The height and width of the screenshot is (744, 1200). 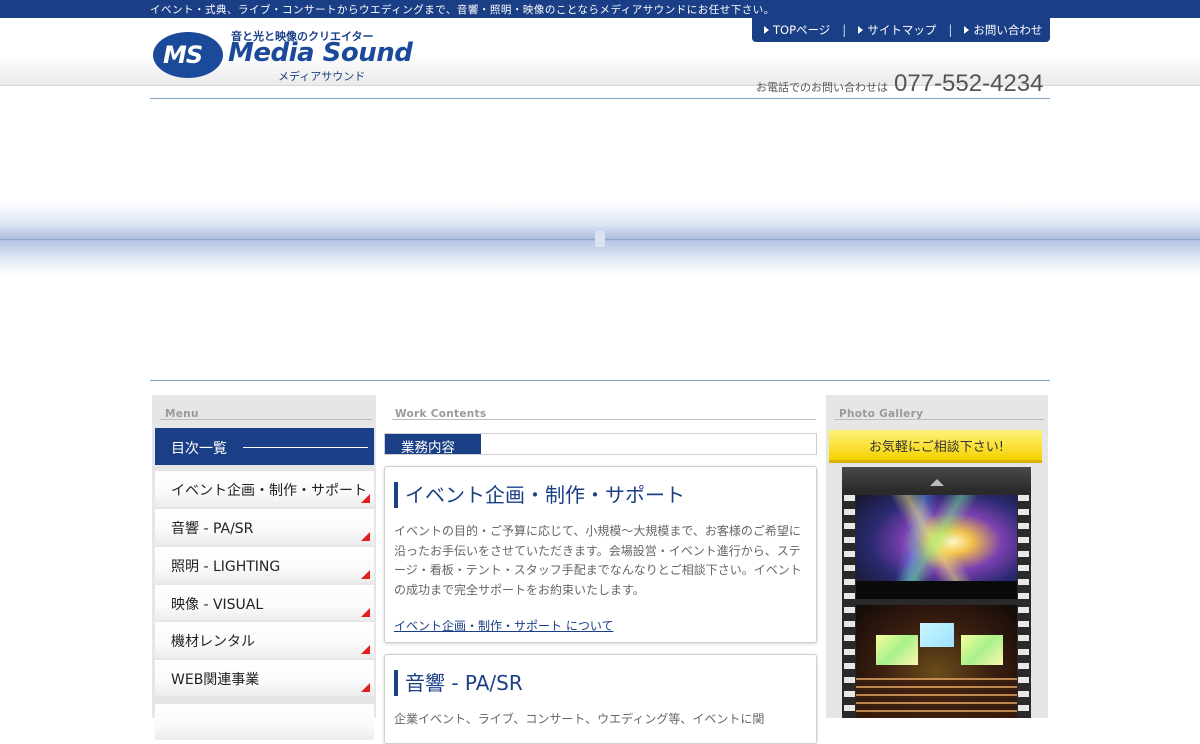 I want to click on crowd-silhouette, so click(x=936, y=590).